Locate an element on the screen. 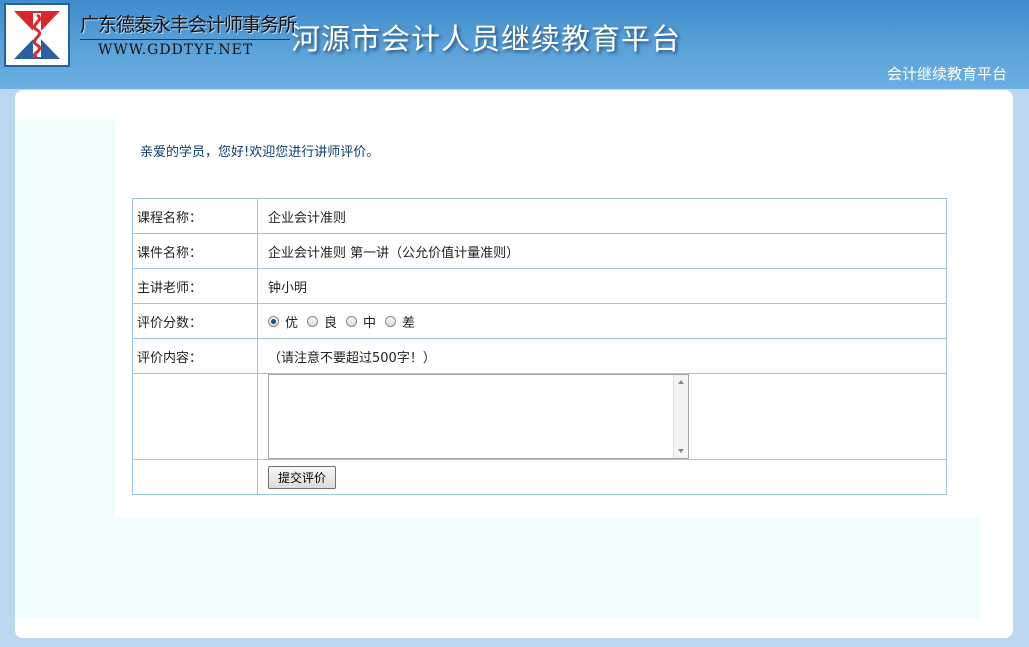 Image resolution: width=1029 pixels, height=647 pixels. content-hint: （请注意不要超过500字！） is located at coordinates (602, 356).